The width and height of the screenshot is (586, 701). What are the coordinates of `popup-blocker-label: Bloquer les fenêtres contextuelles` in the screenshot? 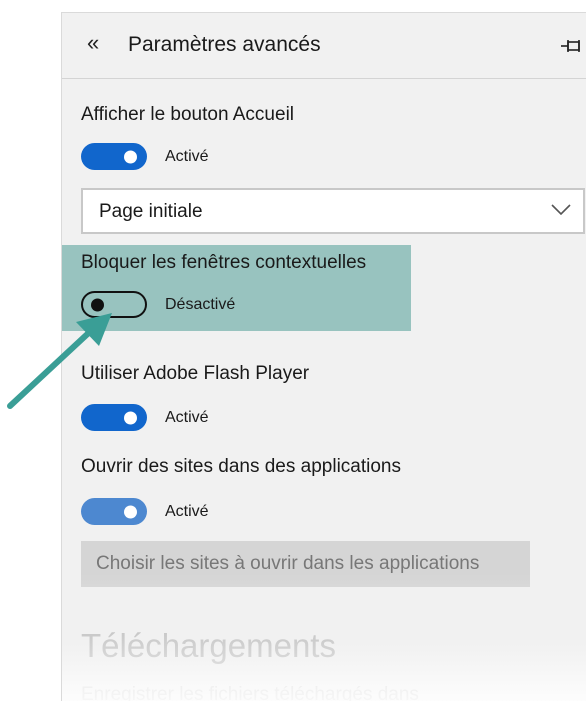 It's located at (224, 262).